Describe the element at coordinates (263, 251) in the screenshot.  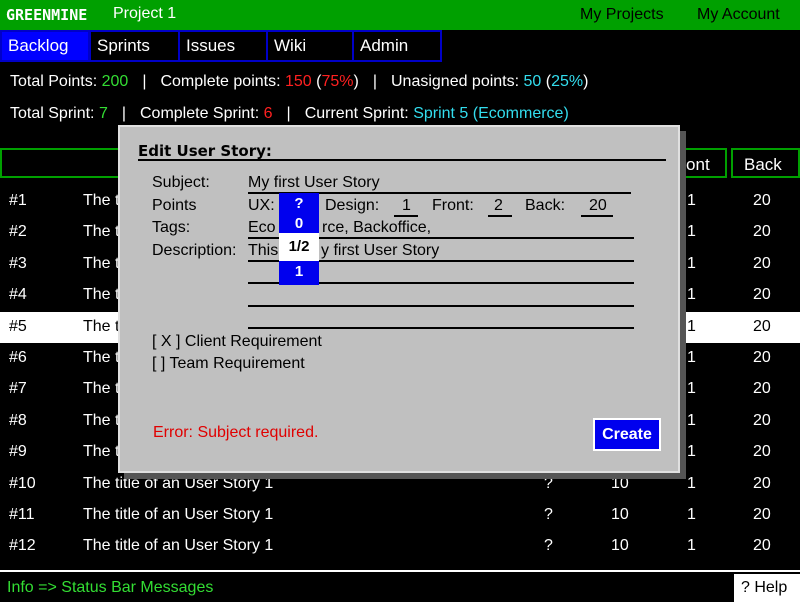
I see `description-input-start: This` at that location.